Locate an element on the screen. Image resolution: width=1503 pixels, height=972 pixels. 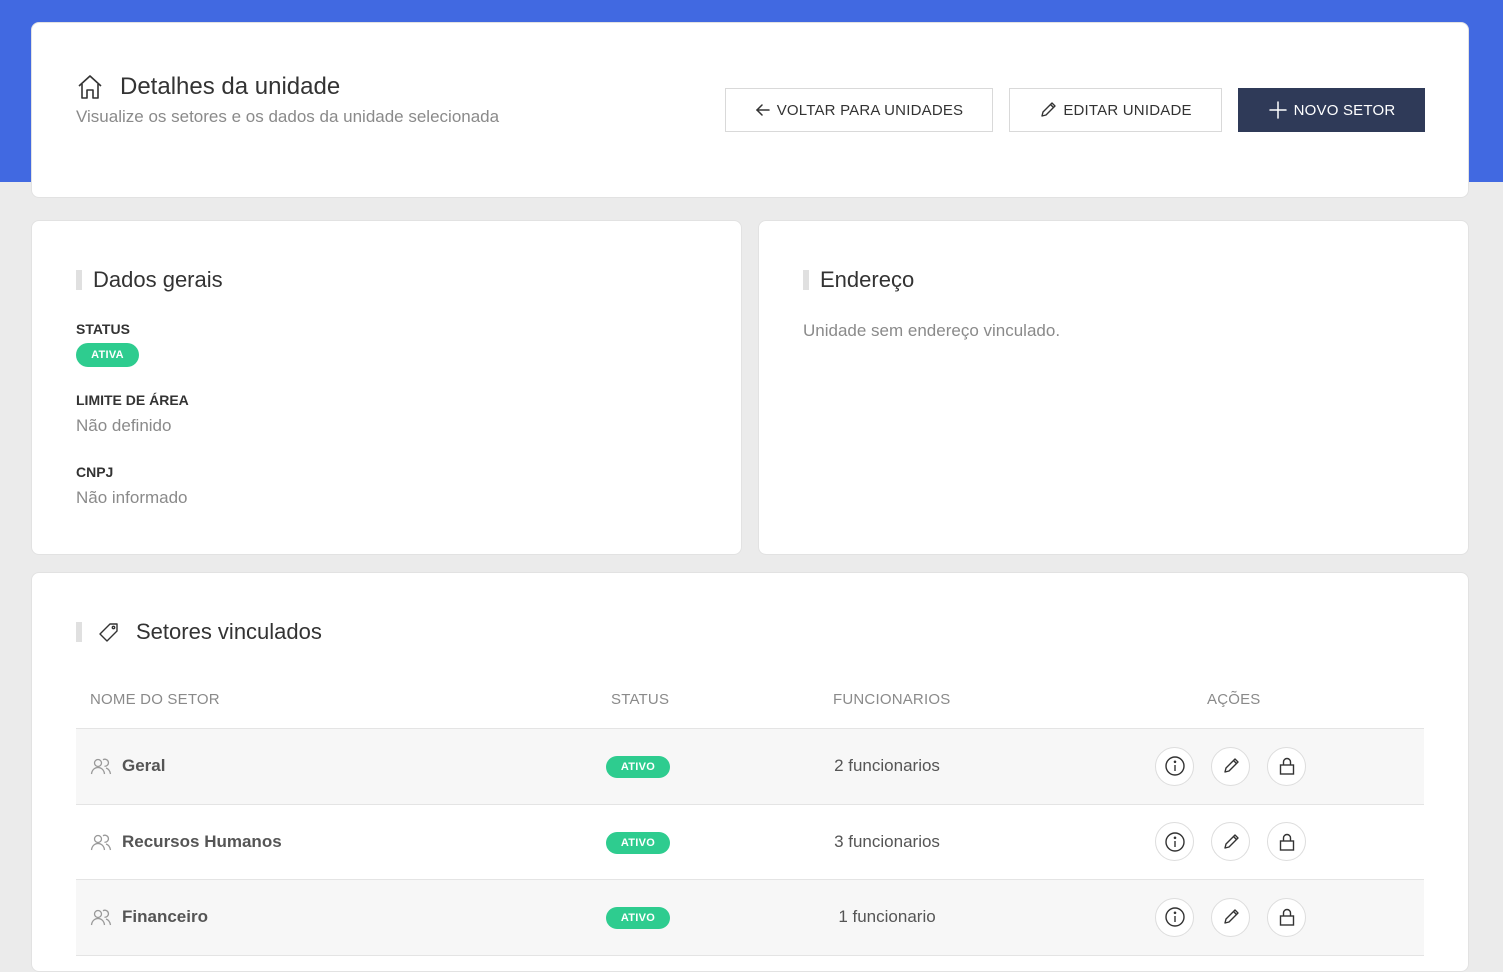
edit-button-label: EDITAR UNIDADE is located at coordinates (1127, 110).